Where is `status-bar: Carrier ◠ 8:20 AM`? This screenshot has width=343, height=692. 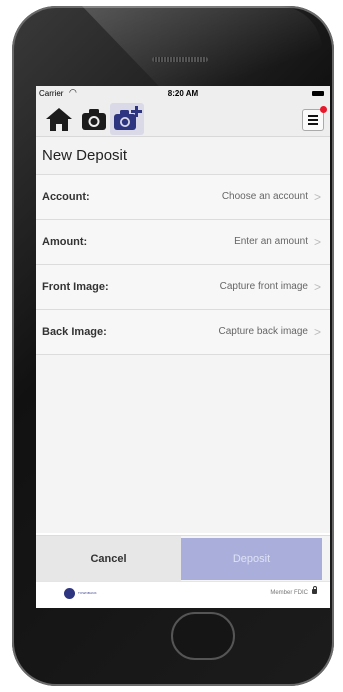
status-bar: Carrier ◠ 8:20 AM is located at coordinates (183, 94).